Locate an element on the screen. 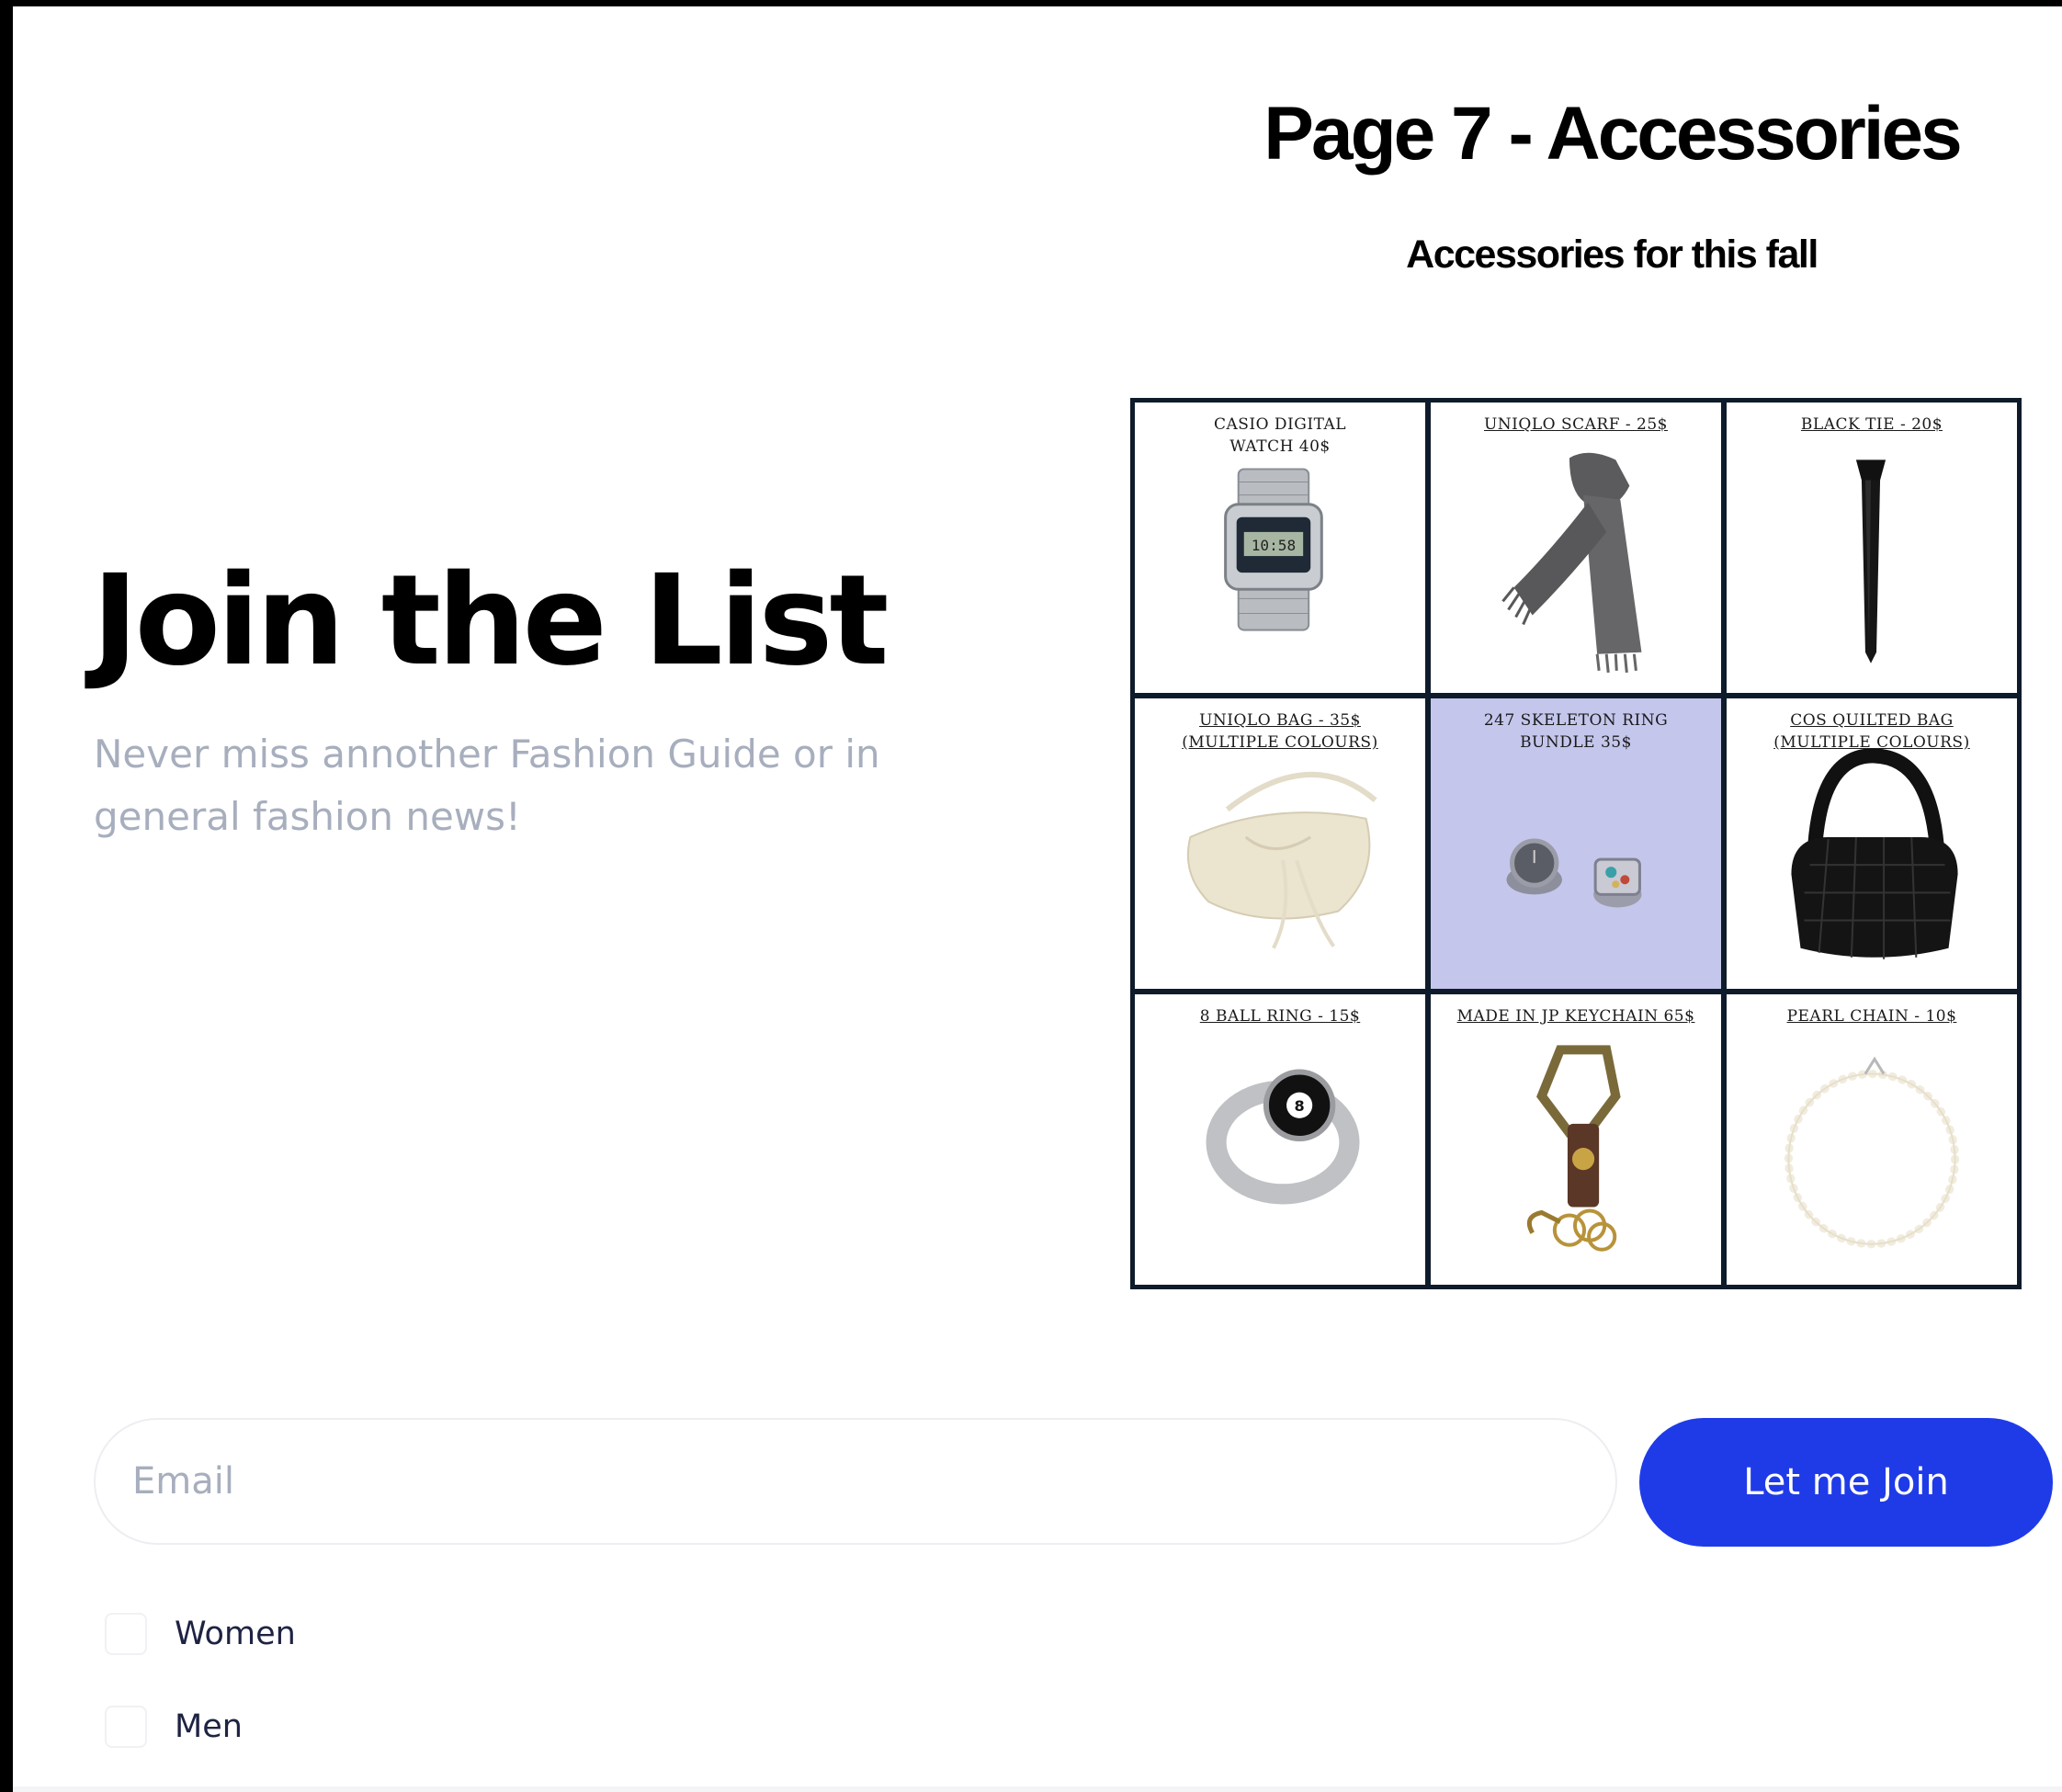  option-men: Men is located at coordinates (174, 1727).